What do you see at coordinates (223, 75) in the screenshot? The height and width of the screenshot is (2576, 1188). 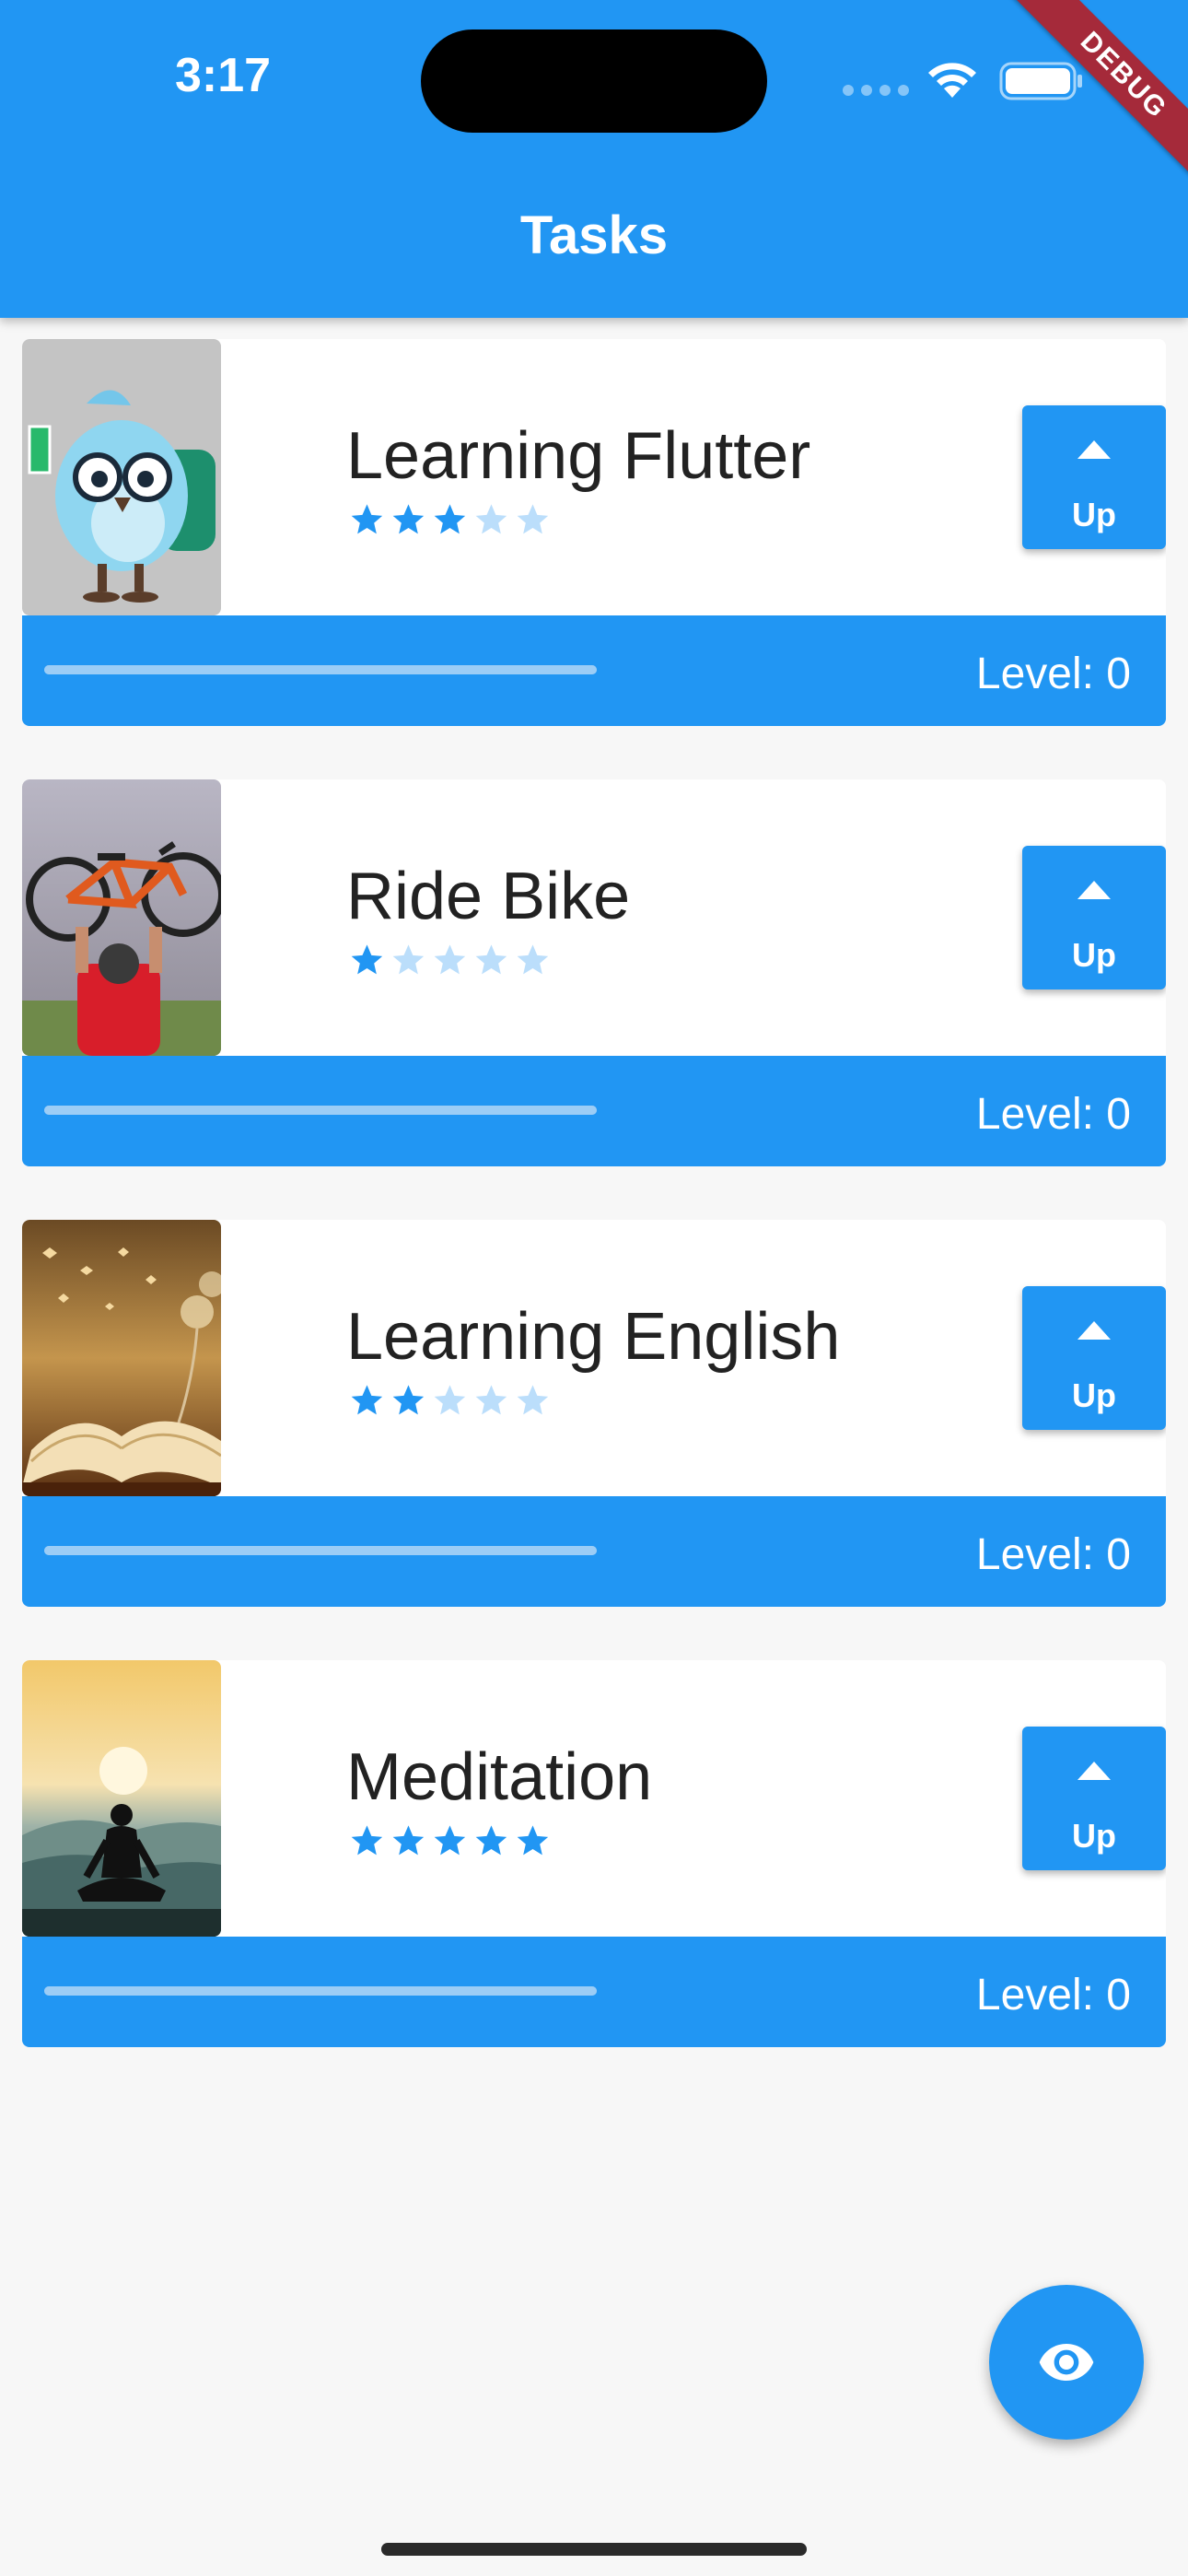 I see `status-time: 3:17` at bounding box center [223, 75].